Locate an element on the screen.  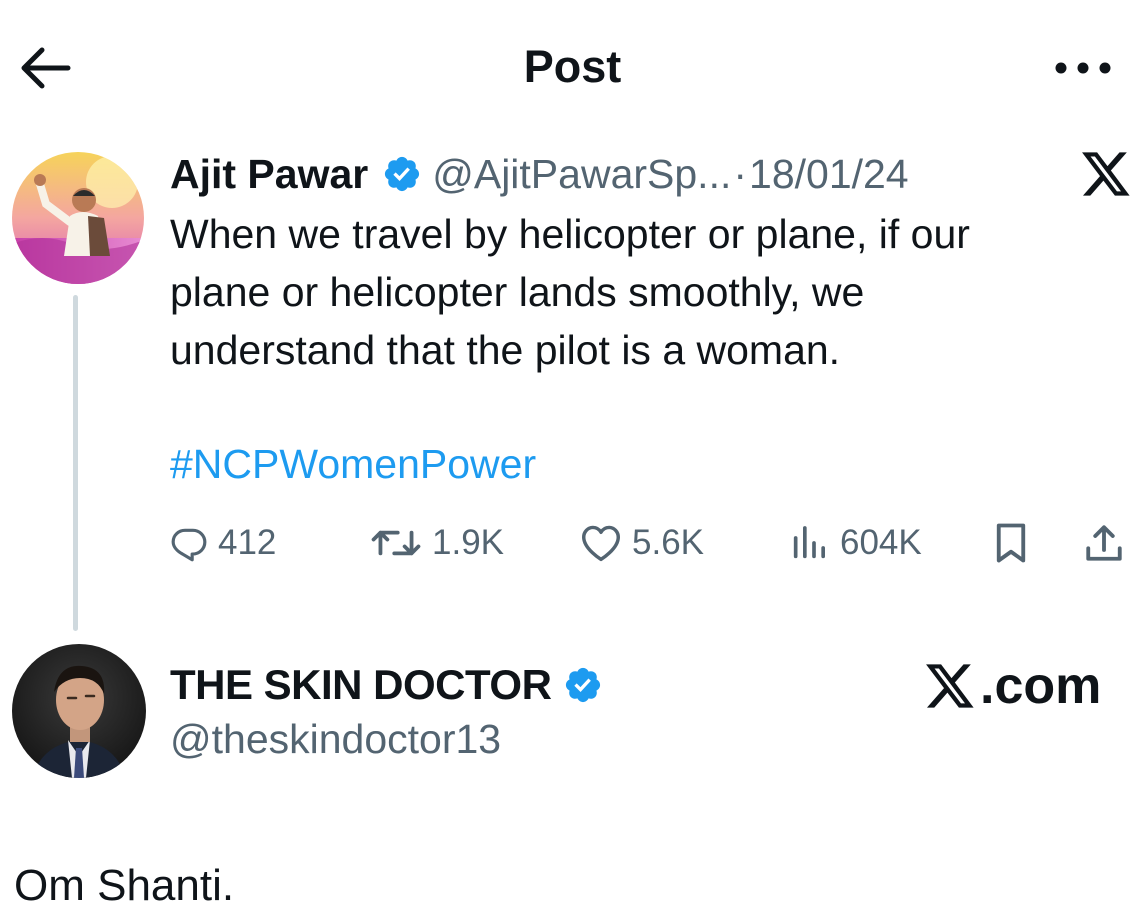
post-actions: 412 1.9K 5.6K 604K is located at coordinates (652, 543).